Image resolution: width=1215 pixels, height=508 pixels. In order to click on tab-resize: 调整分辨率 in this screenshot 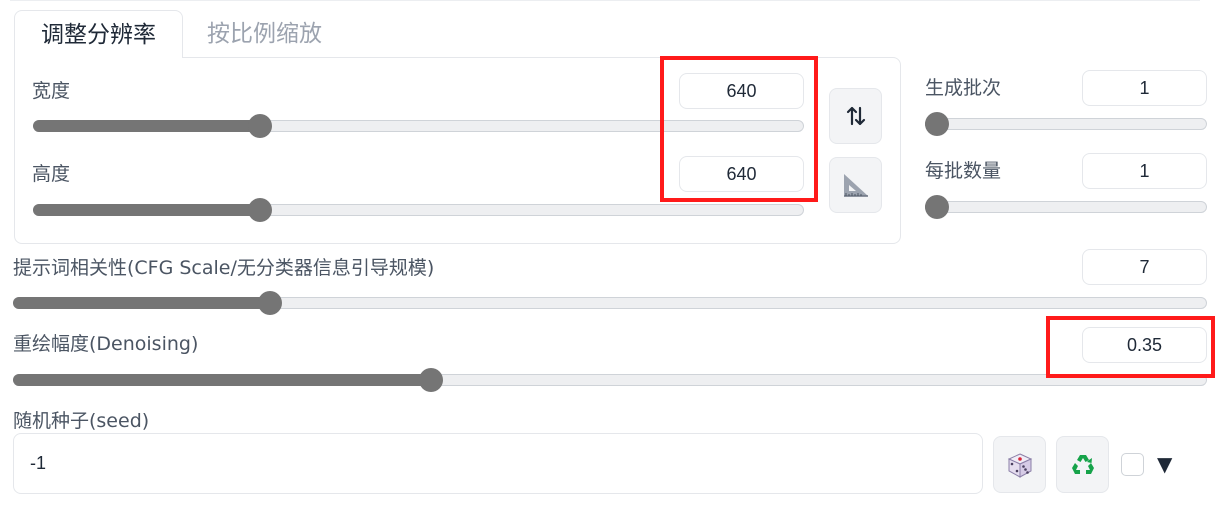, I will do `click(98, 34)`.